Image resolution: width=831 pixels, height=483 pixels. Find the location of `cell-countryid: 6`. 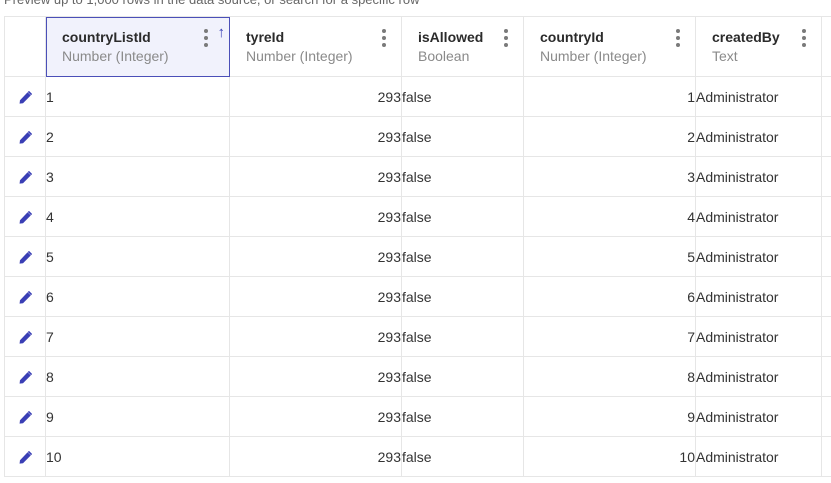

cell-countryid: 6 is located at coordinates (609, 296).